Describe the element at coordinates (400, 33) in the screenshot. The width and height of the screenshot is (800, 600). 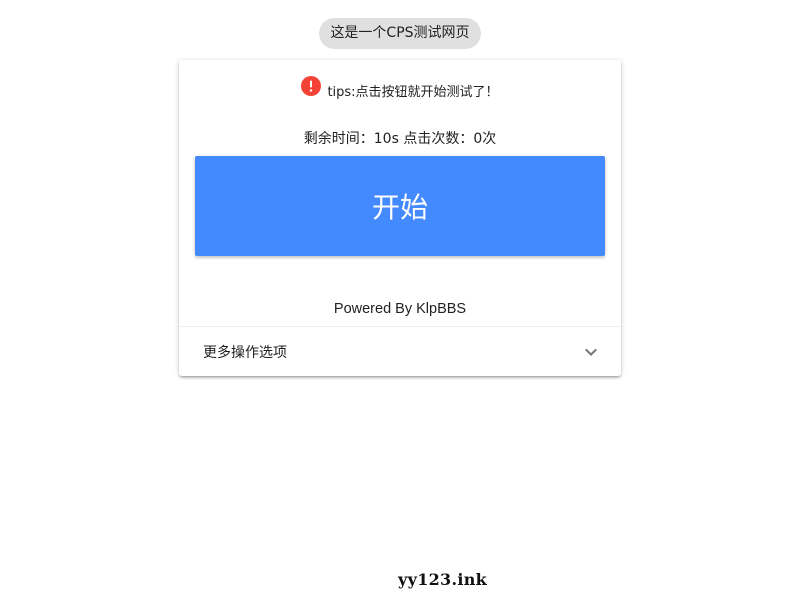
I see `page-title-chip: 这是一个CPS测试网页` at that location.